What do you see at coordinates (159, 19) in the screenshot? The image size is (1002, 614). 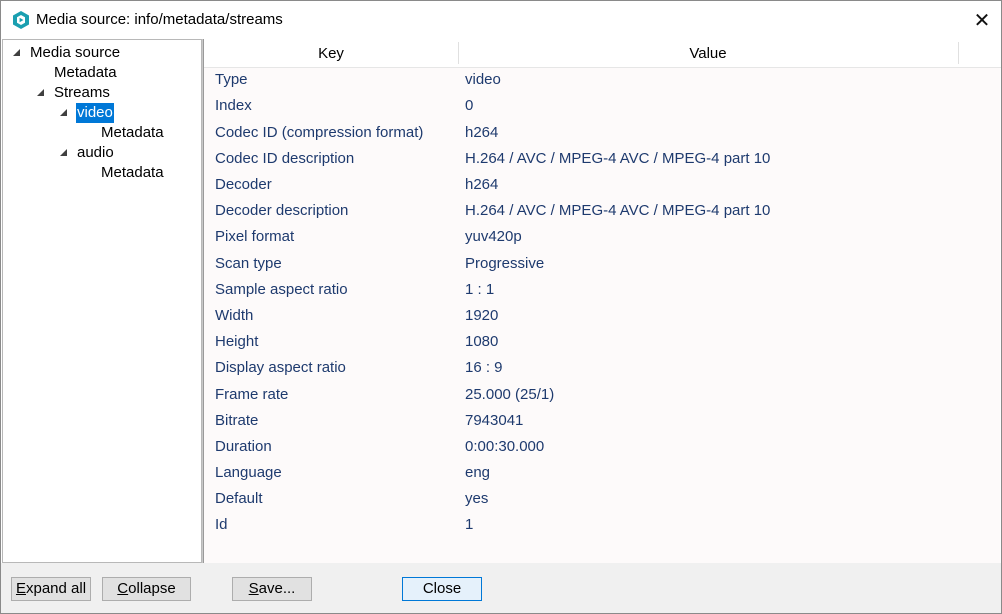 I see `window-title: Media source: info/metadata/streams` at bounding box center [159, 19].